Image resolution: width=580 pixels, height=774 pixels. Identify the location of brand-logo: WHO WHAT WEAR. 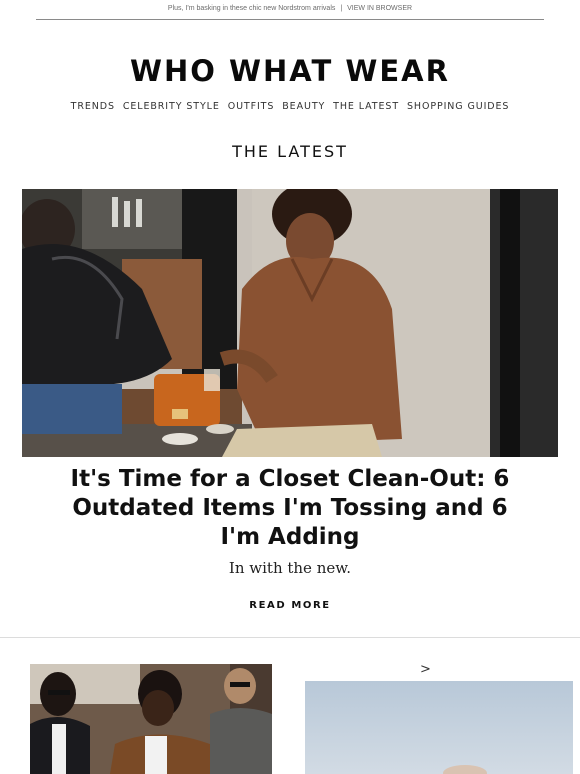
(290, 71).